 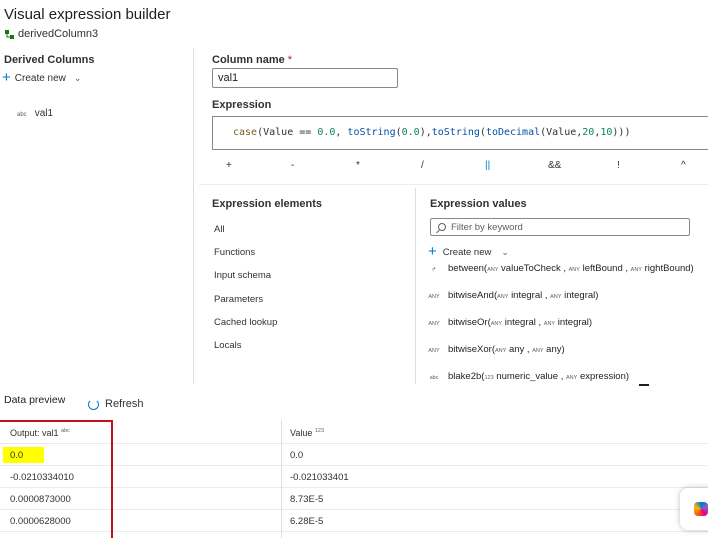 I want to click on transform-name: derivedColumn3, so click(x=51, y=34).